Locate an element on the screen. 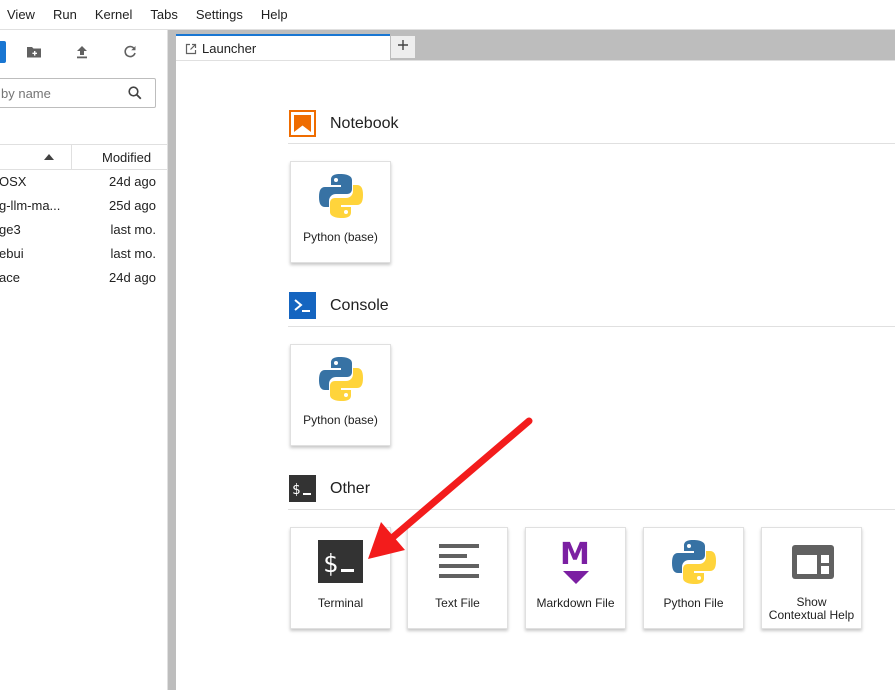 The height and width of the screenshot is (690, 895). python-file-card: Python File is located at coordinates (693, 578).